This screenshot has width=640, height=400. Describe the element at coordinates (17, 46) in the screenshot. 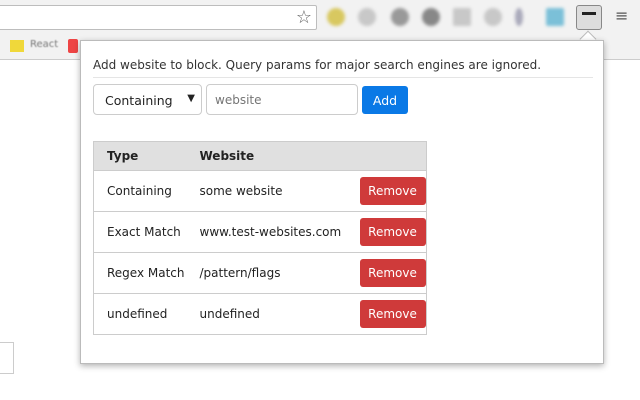

I see `bookmark-folder-icon` at that location.